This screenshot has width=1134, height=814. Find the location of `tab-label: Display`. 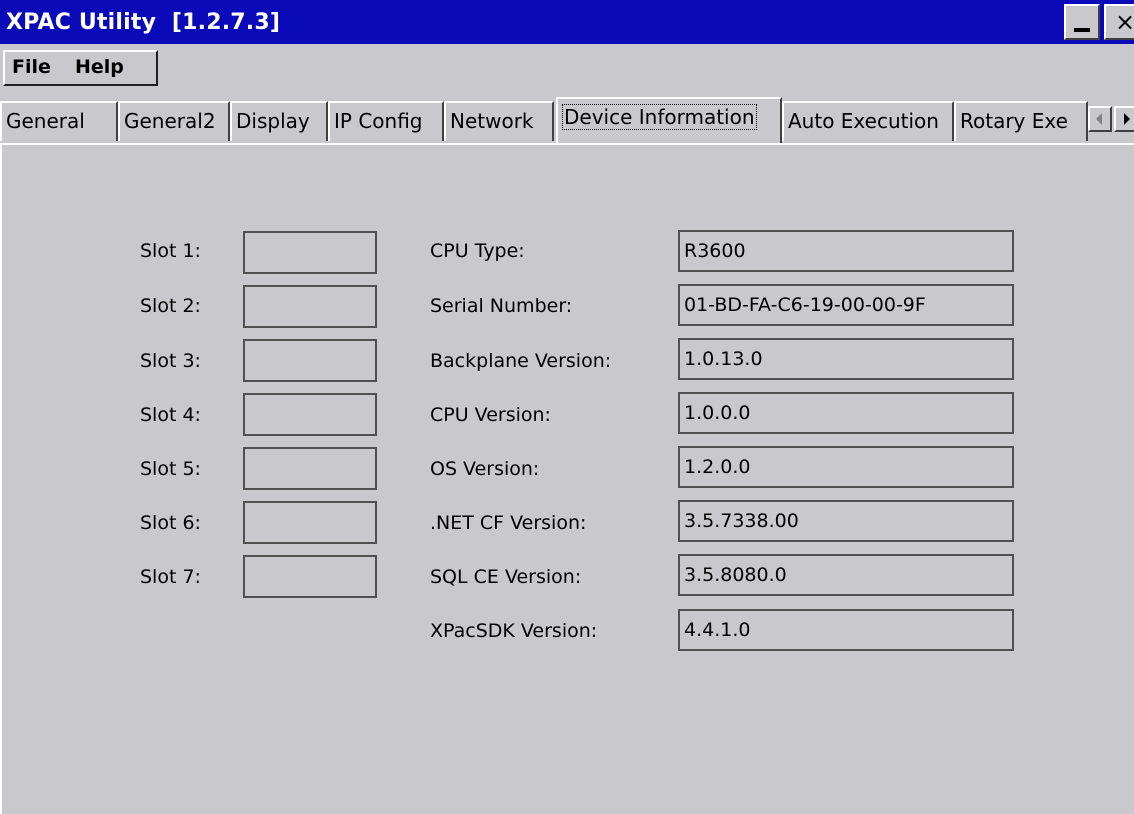

tab-label: Display is located at coordinates (273, 121).